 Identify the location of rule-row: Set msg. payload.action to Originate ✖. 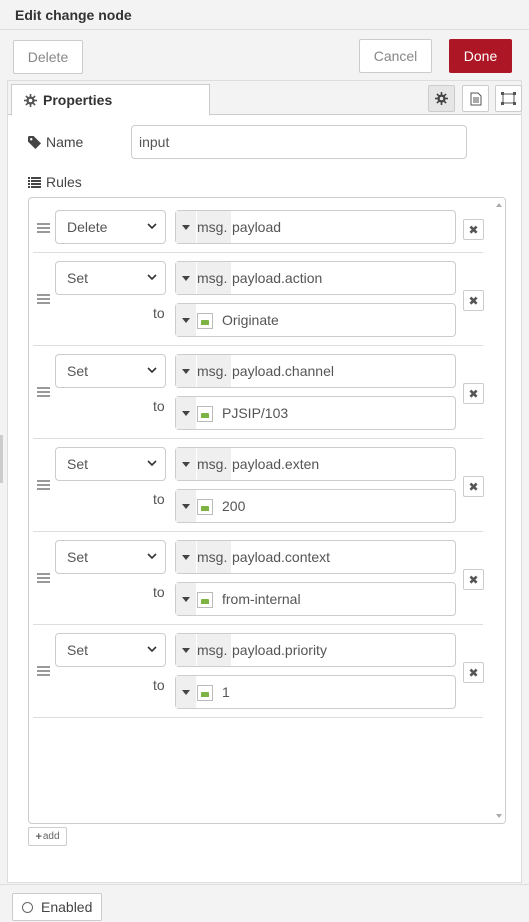
(258, 299).